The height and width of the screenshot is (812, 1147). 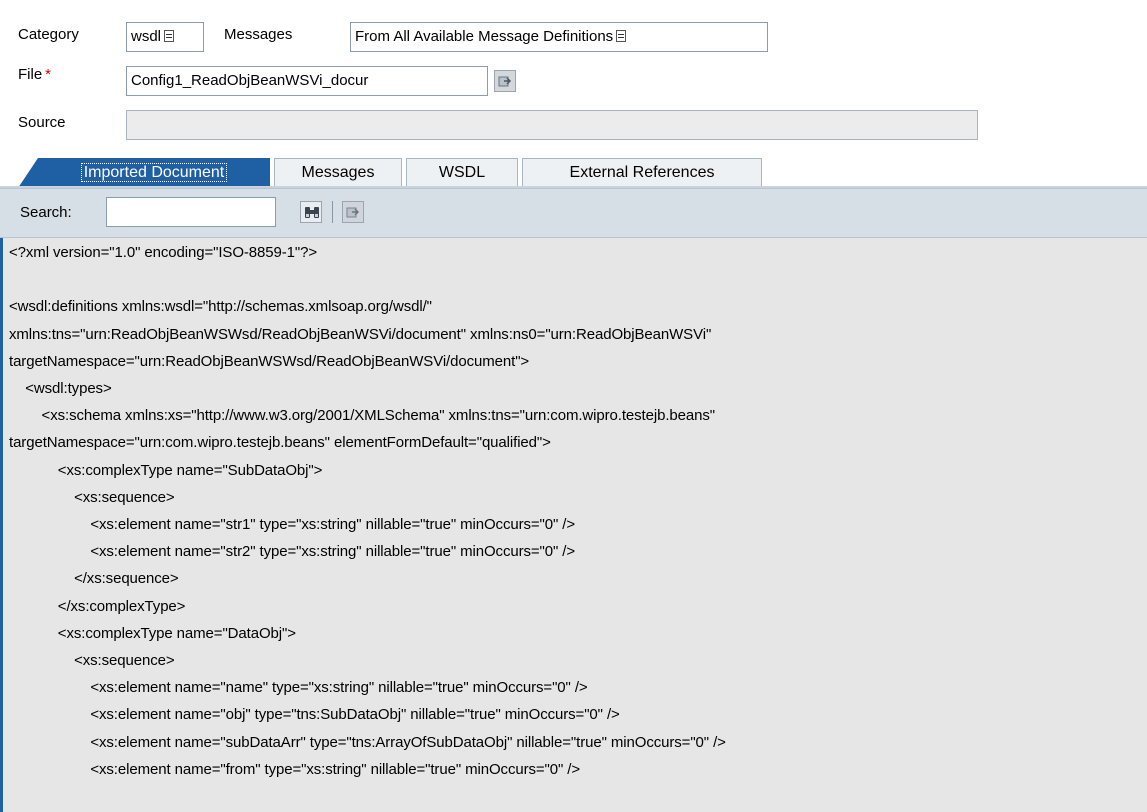 I want to click on file-value: Config1_ReadObjBeanWSVi_docur, so click(x=250, y=80).